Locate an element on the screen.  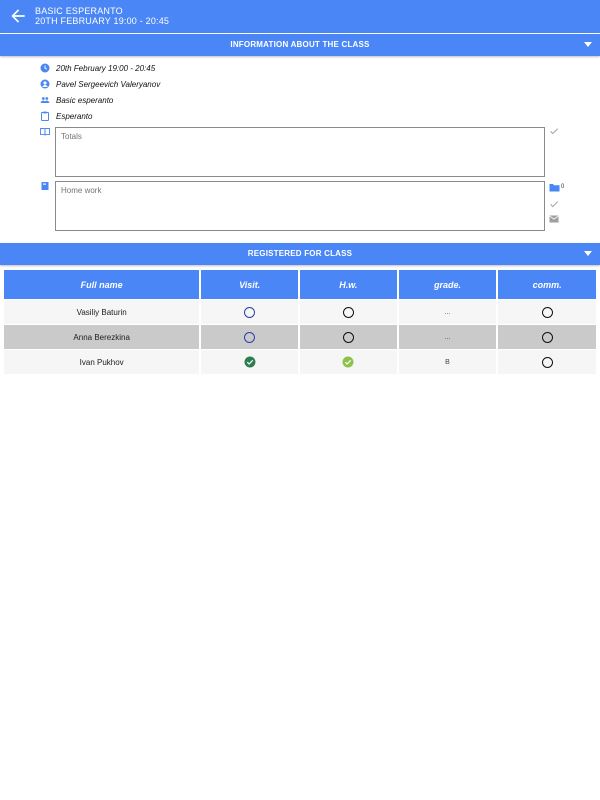
info-group: Basic esperanto is located at coordinates (76, 100).